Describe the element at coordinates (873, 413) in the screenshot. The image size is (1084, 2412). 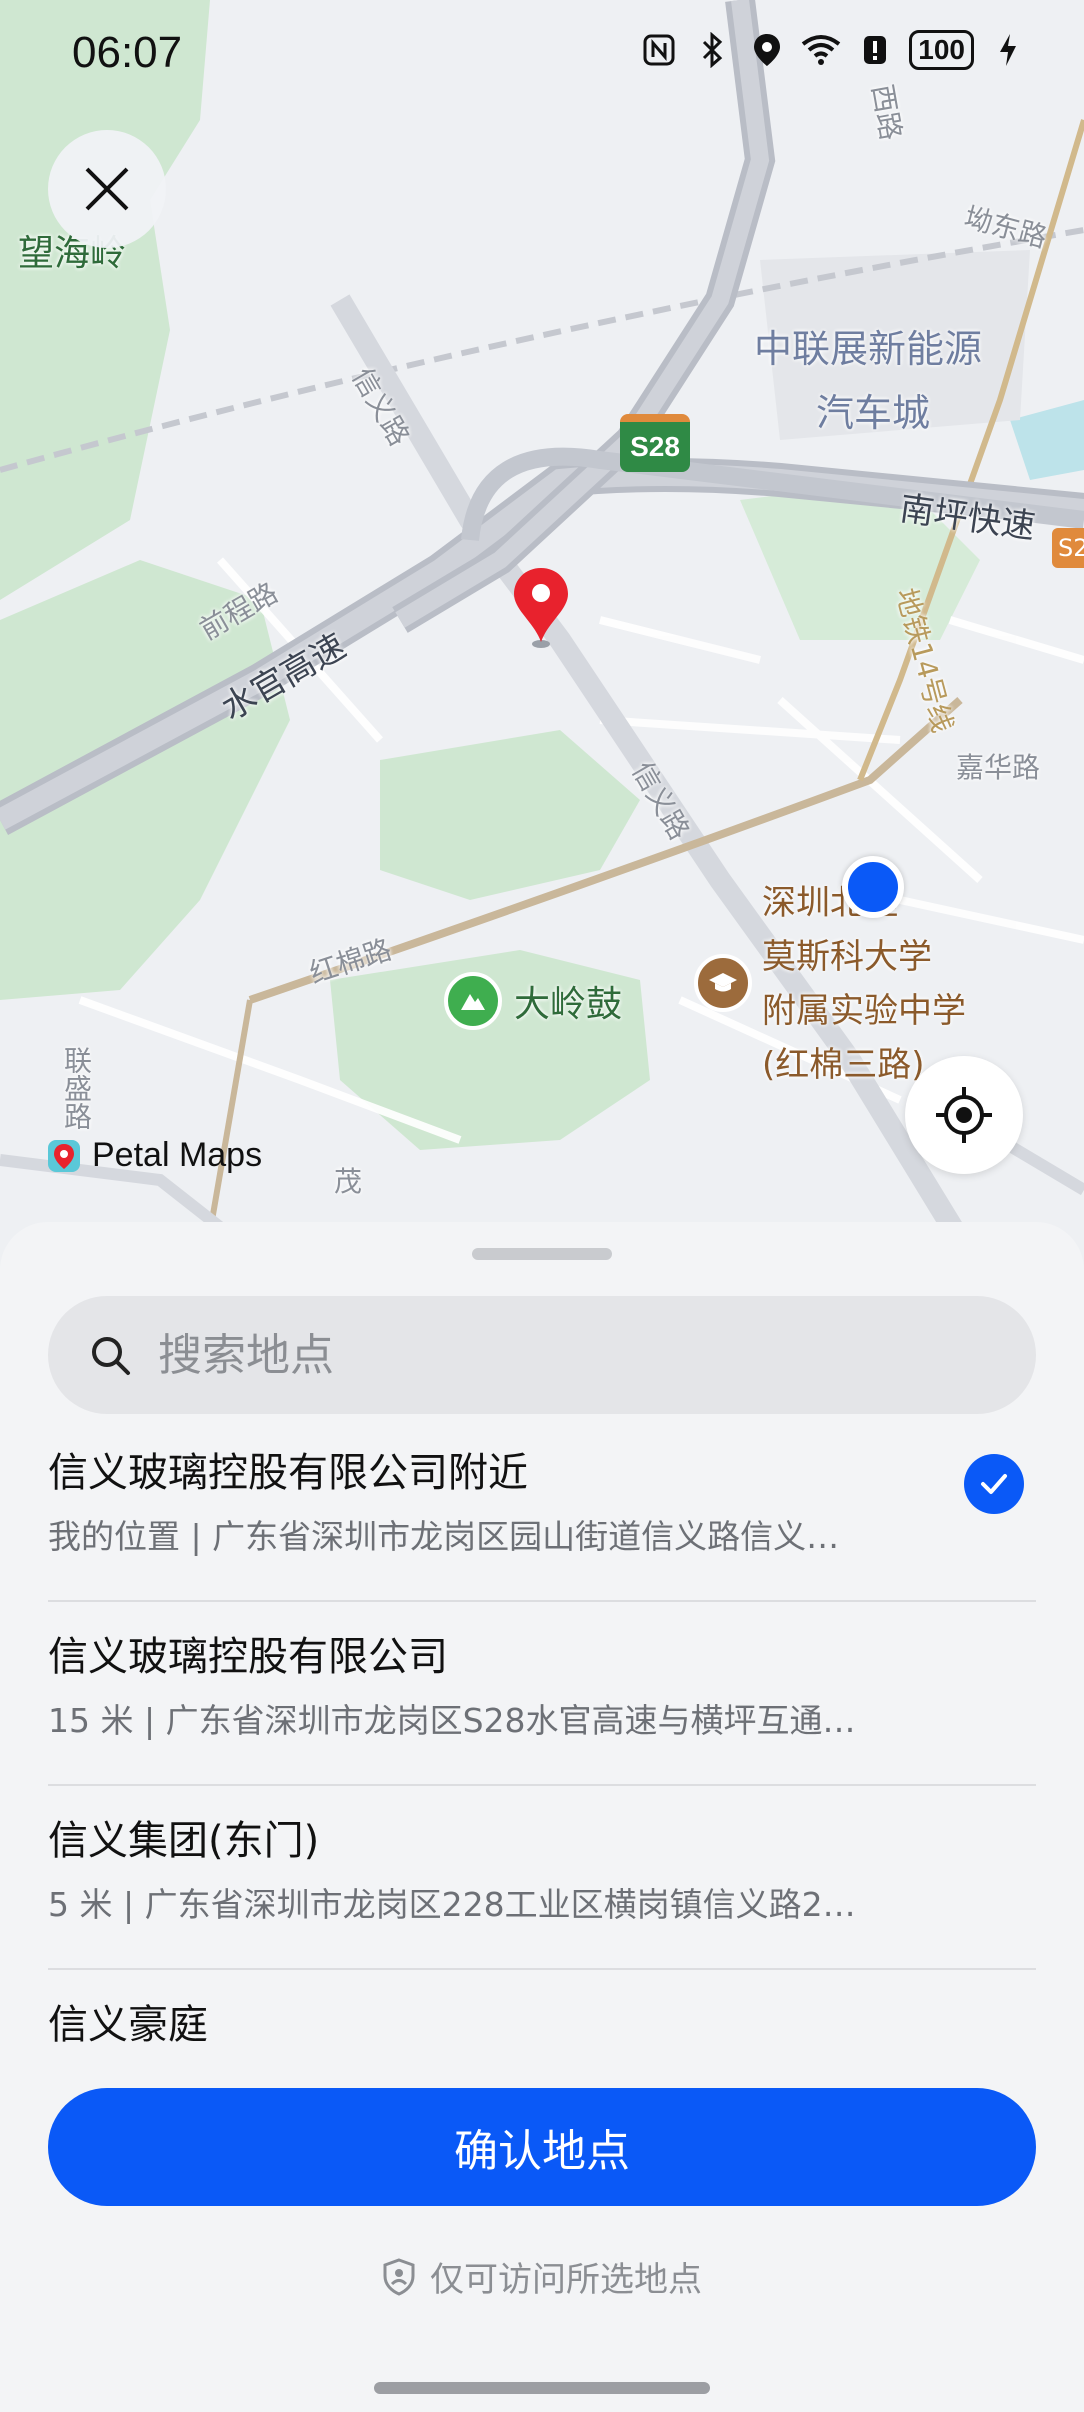
I see `map-label-expo-2: 汽车城` at that location.